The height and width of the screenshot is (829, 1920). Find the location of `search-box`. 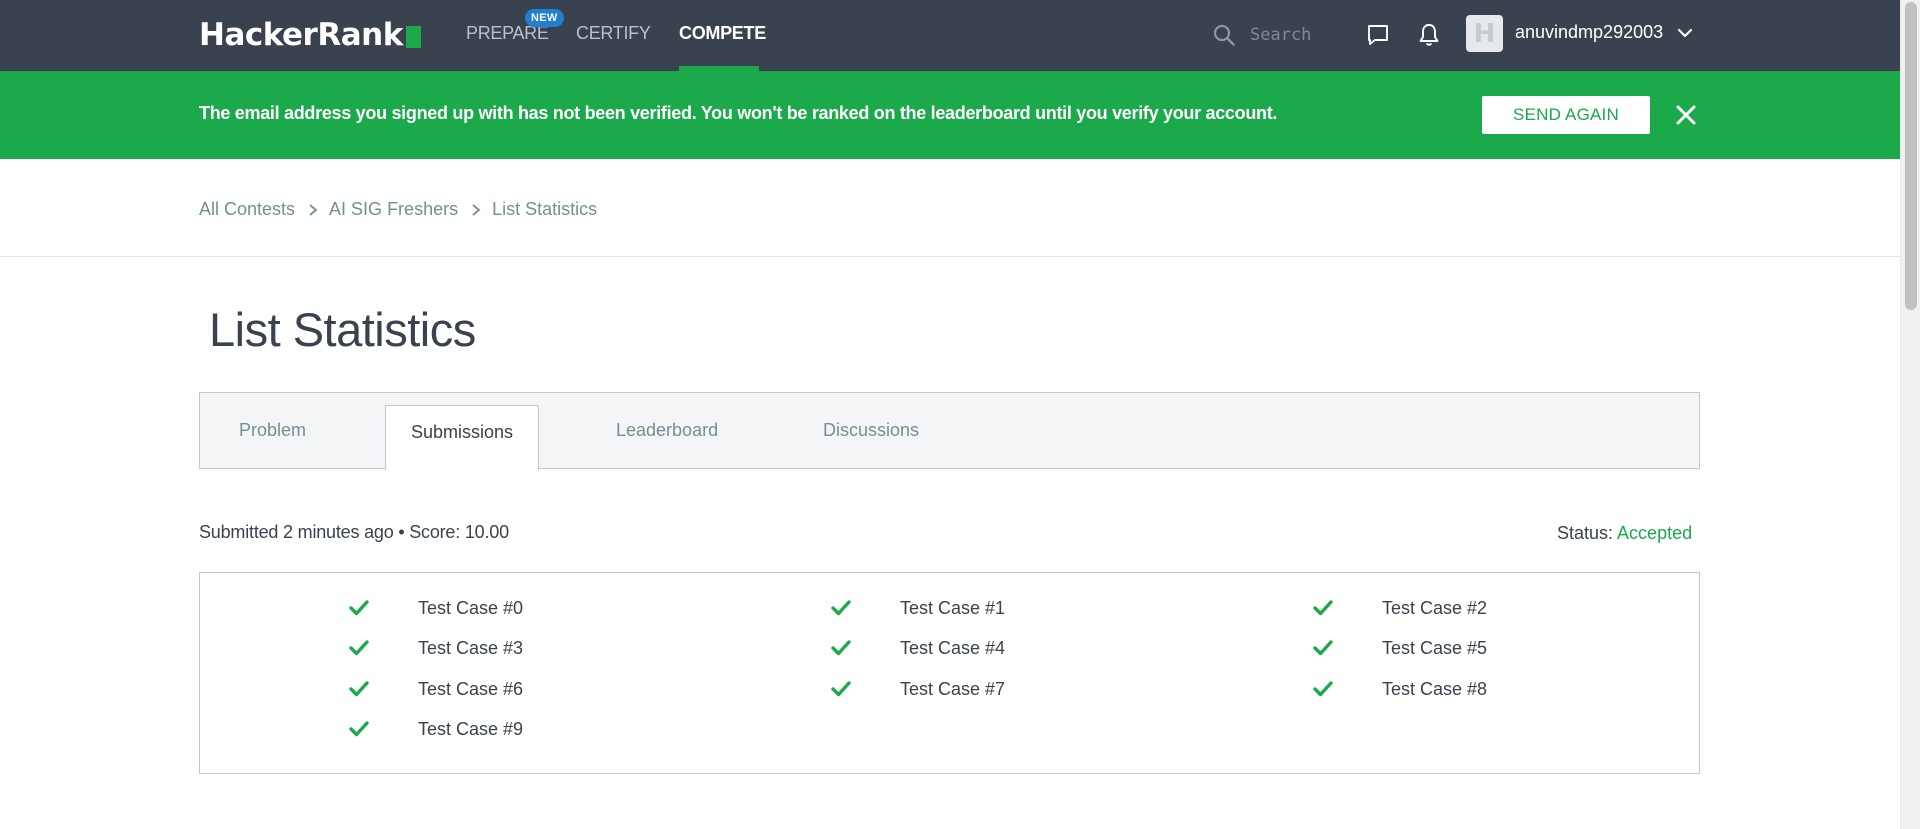

search-box is located at coordinates (1272, 35).